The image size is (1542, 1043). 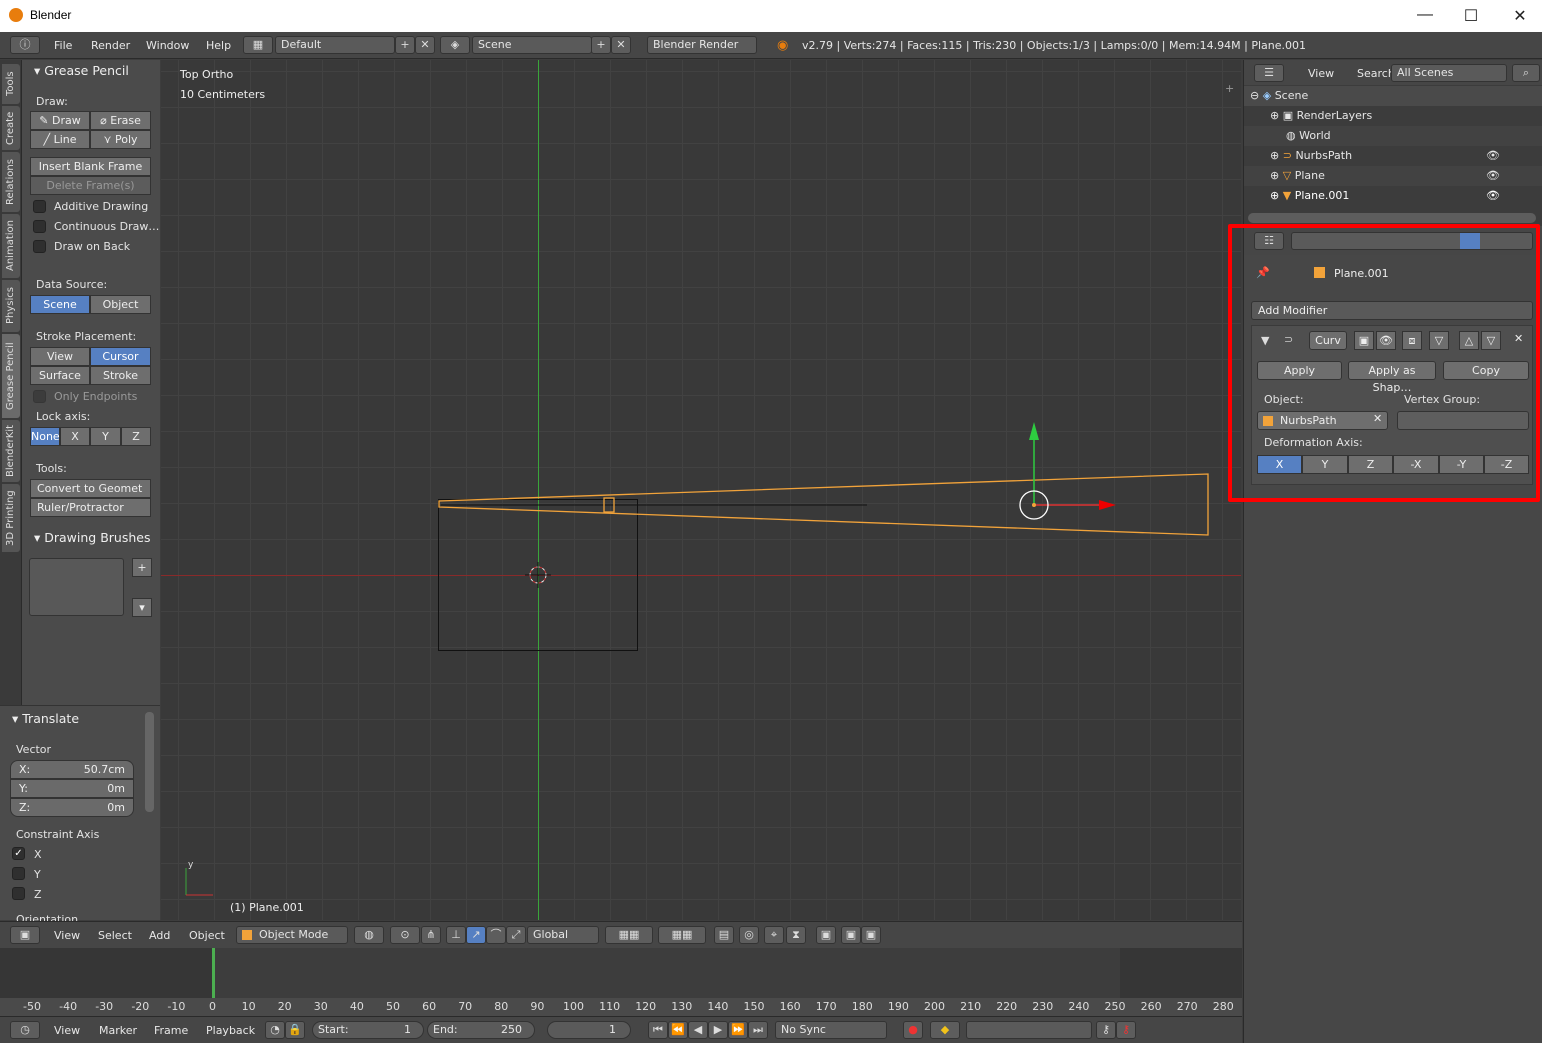 What do you see at coordinates (945, 1030) in the screenshot?
I see `keying-icon: ◆` at bounding box center [945, 1030].